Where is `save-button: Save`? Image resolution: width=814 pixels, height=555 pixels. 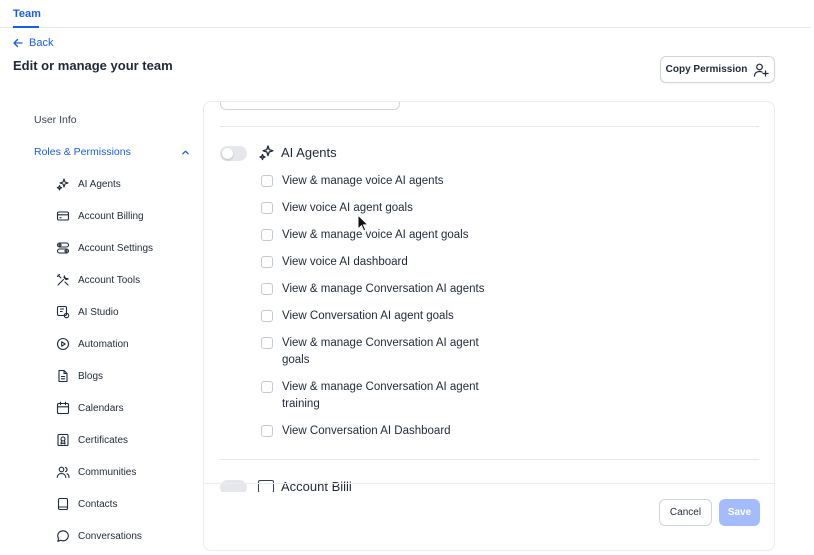 save-button: Save is located at coordinates (739, 512).